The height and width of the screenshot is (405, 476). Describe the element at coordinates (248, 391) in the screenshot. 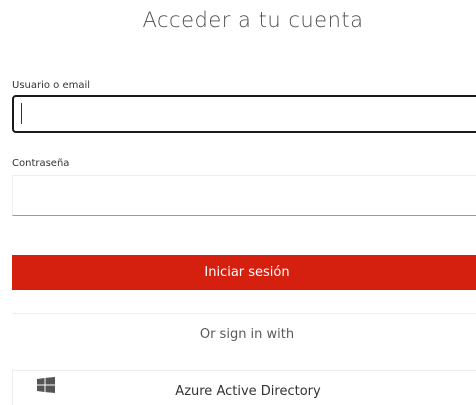

I see `azure-ad-login-label: Azure Active Directory` at that location.